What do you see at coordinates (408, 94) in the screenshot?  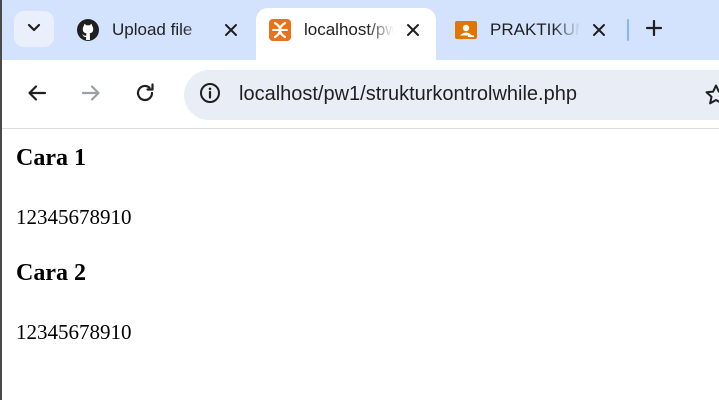 I see `url-text: localhost/pw1/strukturkontrolwhile.php` at bounding box center [408, 94].